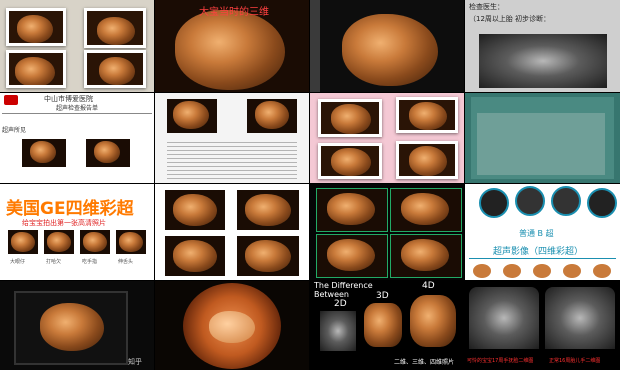 The width and height of the screenshot is (620, 370). I want to click on thumb-caption: 大眼仔, so click(18, 262).